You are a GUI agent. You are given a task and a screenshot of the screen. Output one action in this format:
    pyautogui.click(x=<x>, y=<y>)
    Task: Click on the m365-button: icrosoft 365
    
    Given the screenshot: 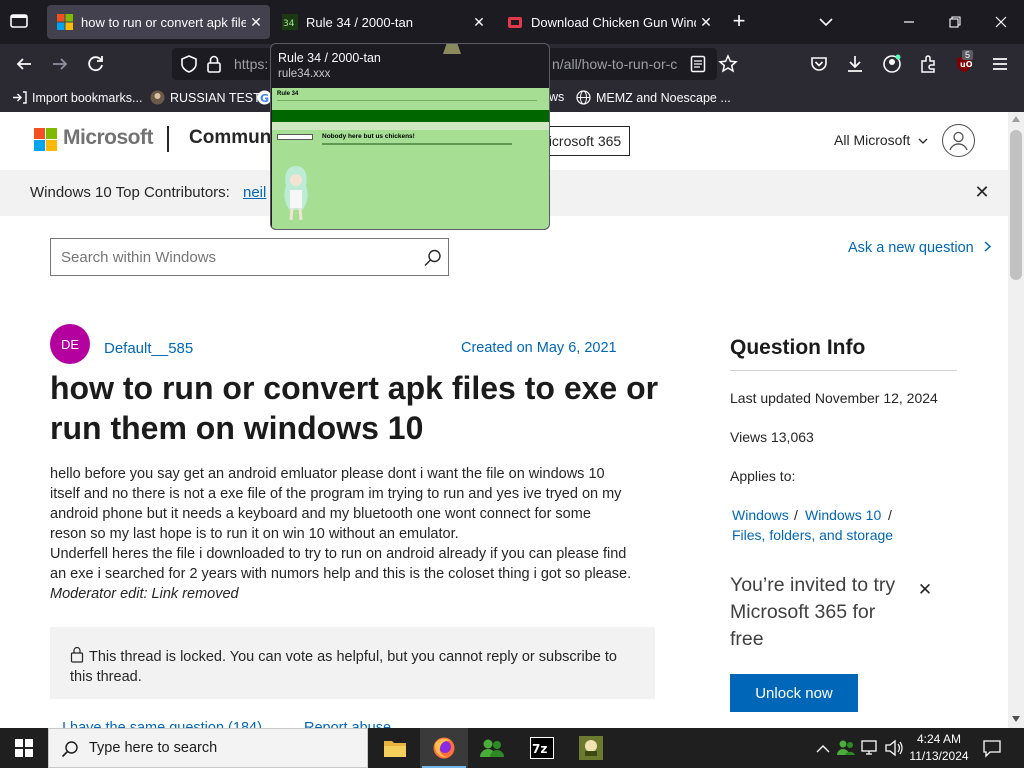 What is the action you would take?
    pyautogui.click(x=585, y=141)
    